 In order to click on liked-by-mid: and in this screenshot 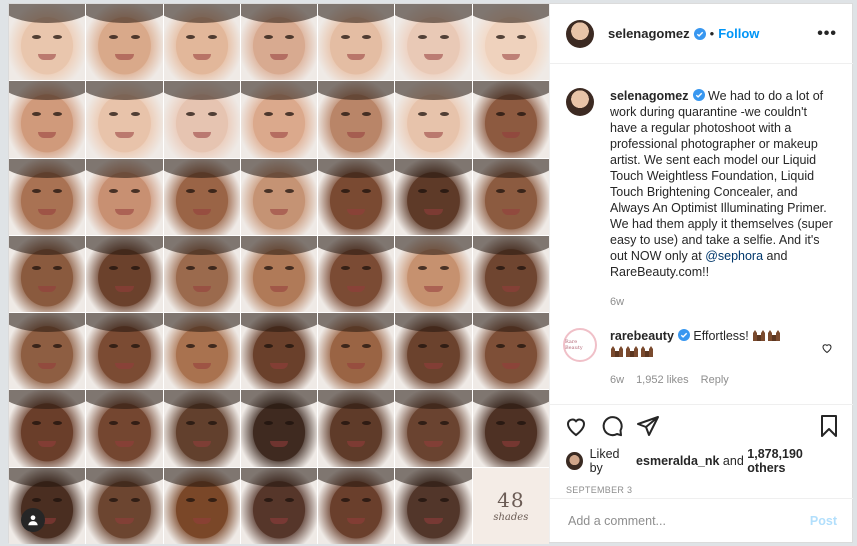, I will do `click(733, 461)`.